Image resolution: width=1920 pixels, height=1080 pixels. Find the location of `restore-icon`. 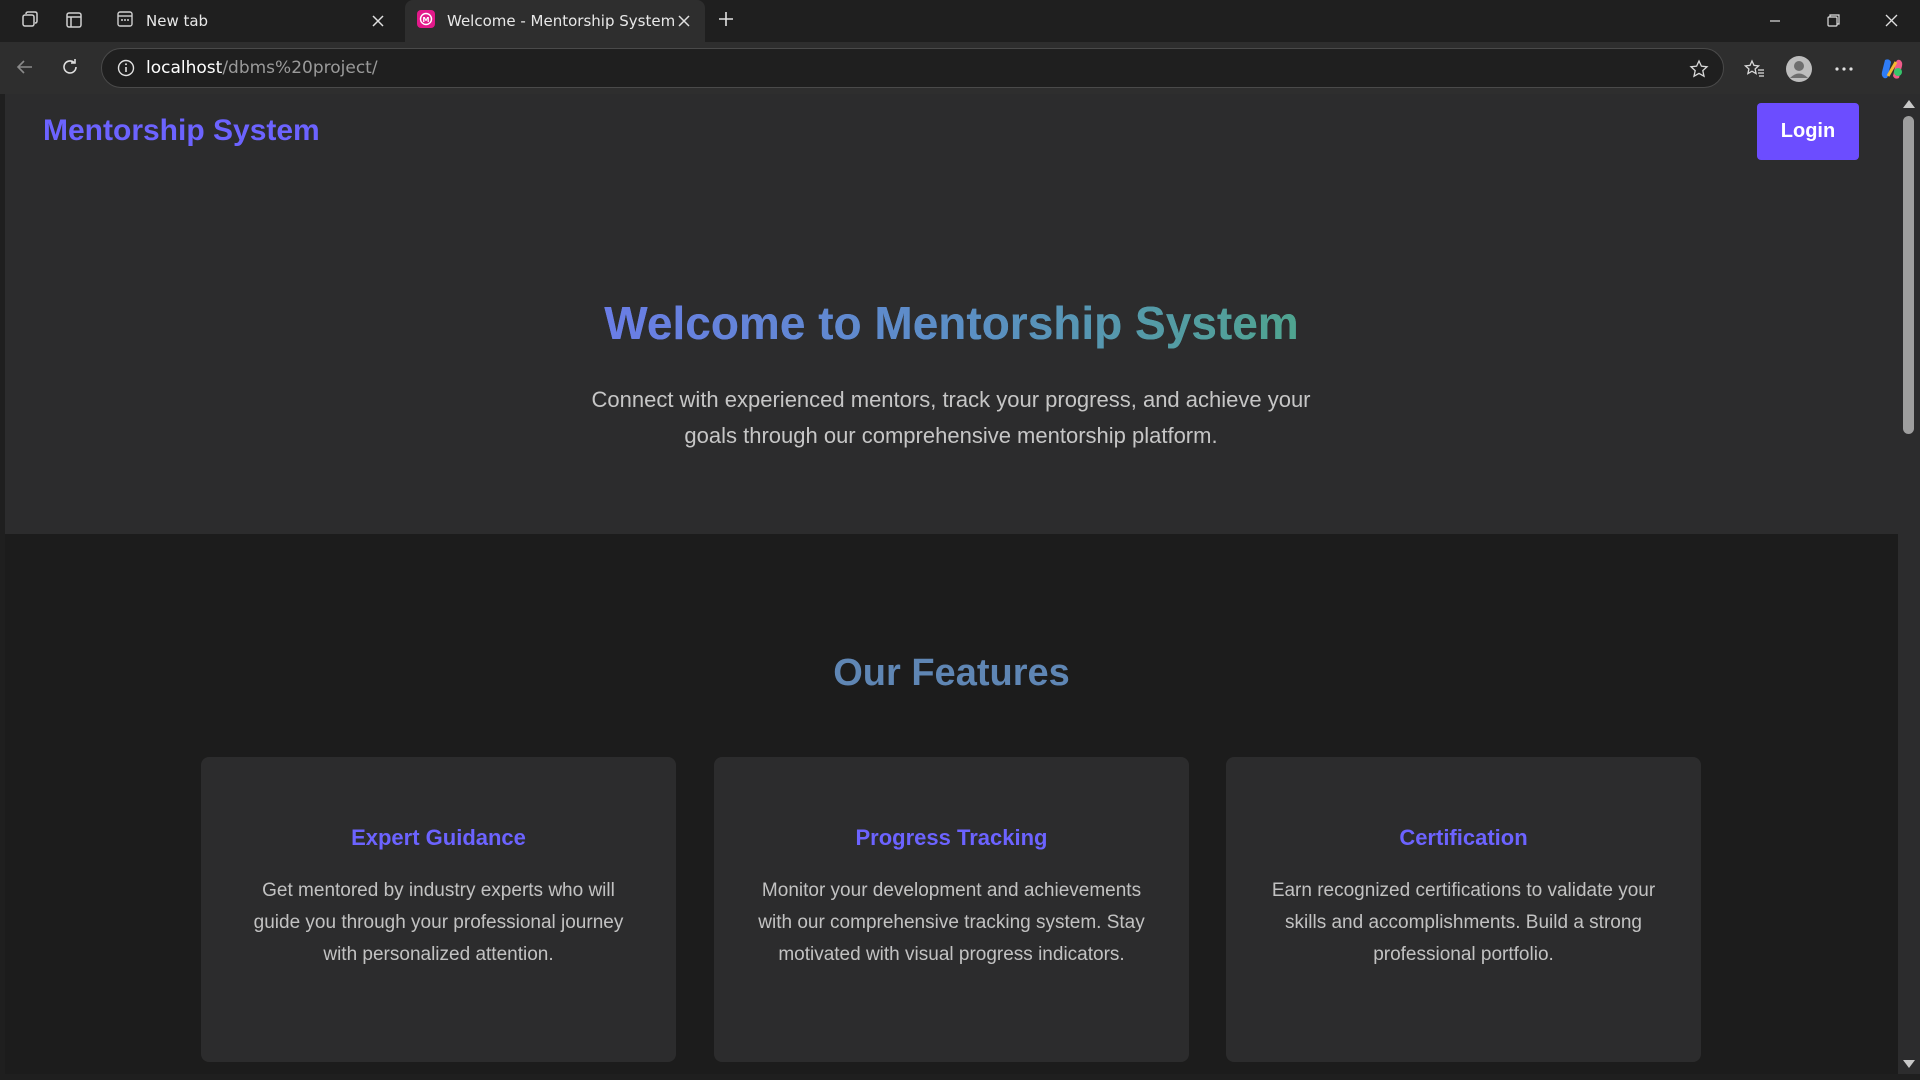

restore-icon is located at coordinates (1833, 21).